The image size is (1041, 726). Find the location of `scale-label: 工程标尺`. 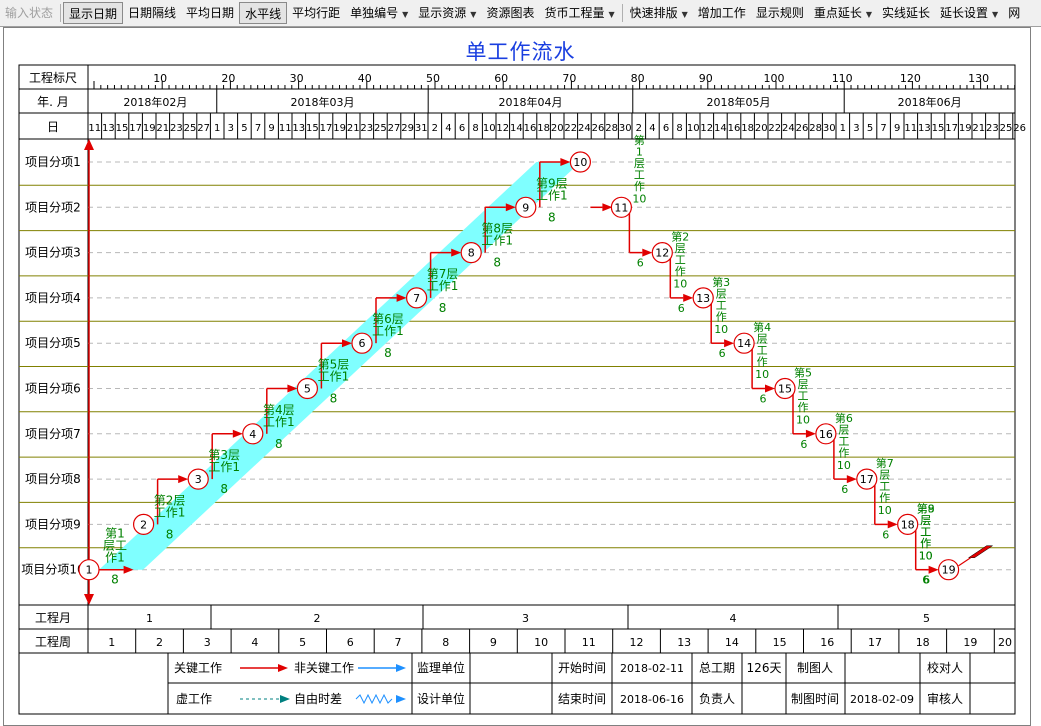

scale-label: 工程标尺 is located at coordinates (53, 77).